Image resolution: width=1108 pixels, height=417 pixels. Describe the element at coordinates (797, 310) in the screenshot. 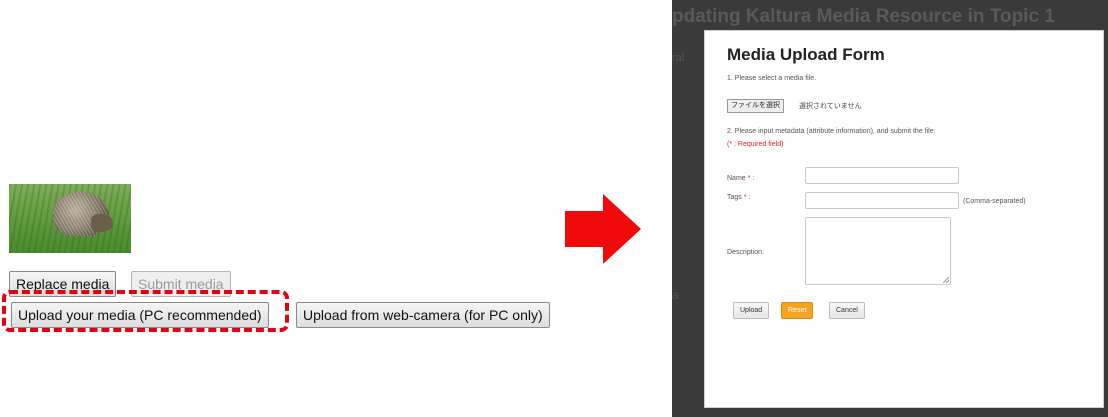

I see `reset-button: Reset` at that location.